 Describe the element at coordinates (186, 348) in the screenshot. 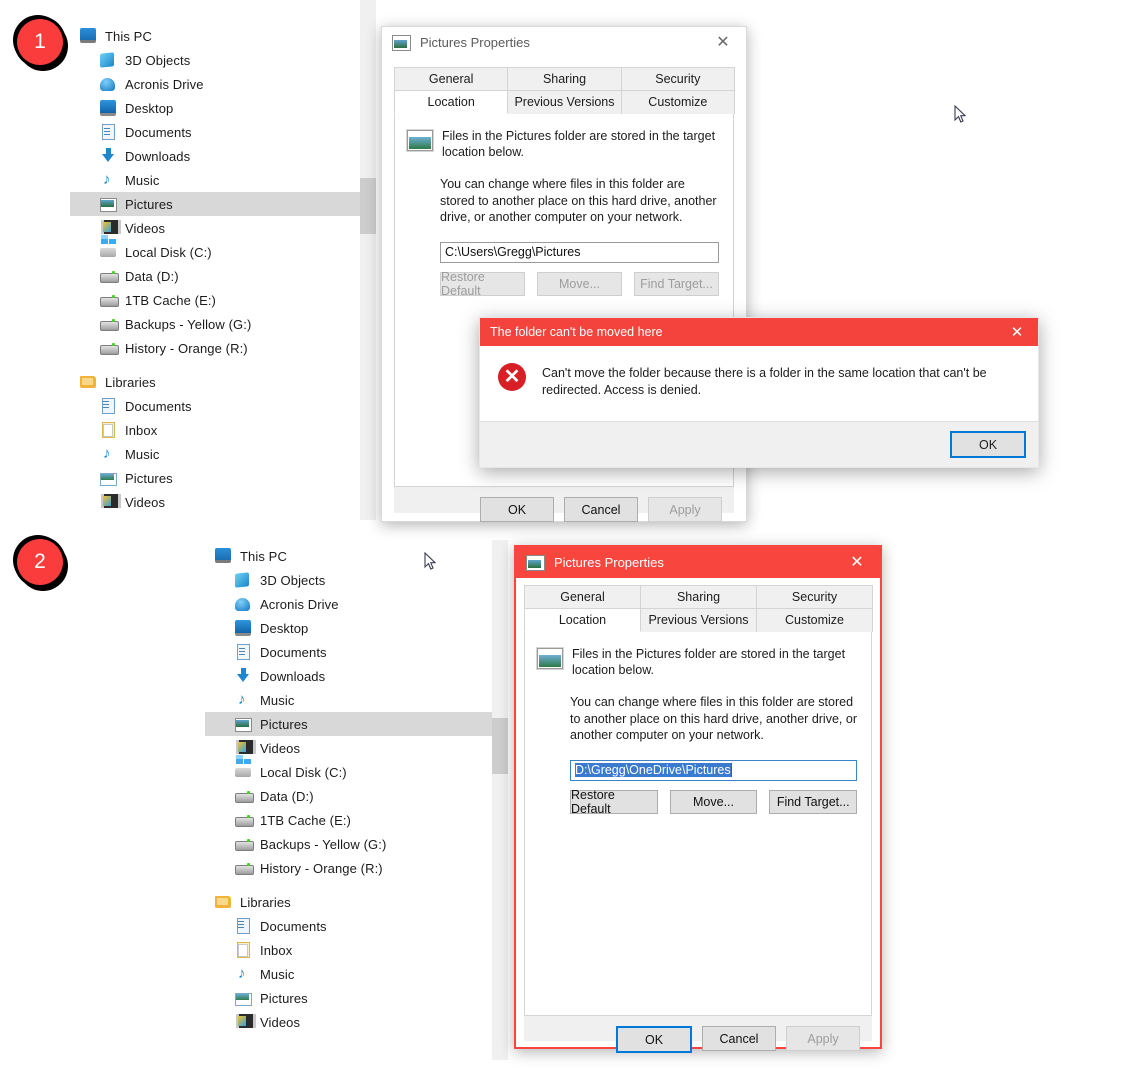

I see `tree-item-label: History - Orange (R:)` at that location.